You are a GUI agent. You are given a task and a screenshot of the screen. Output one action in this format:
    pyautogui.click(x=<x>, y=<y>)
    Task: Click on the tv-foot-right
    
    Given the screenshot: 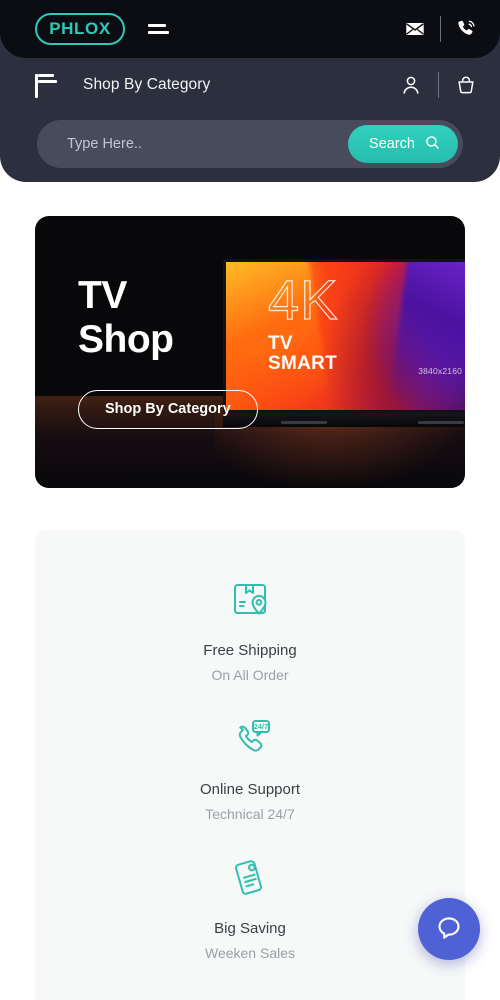 What is the action you would take?
    pyautogui.click(x=441, y=422)
    